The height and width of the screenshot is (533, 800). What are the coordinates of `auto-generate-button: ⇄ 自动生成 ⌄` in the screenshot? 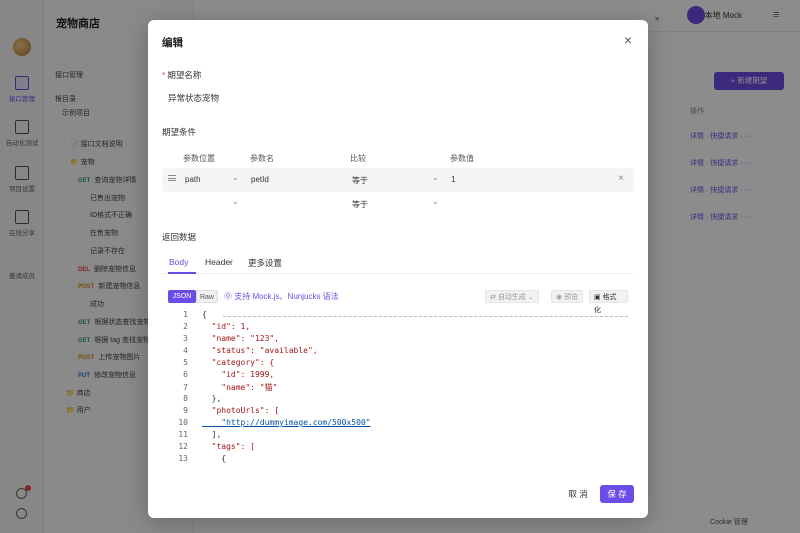 It's located at (512, 296).